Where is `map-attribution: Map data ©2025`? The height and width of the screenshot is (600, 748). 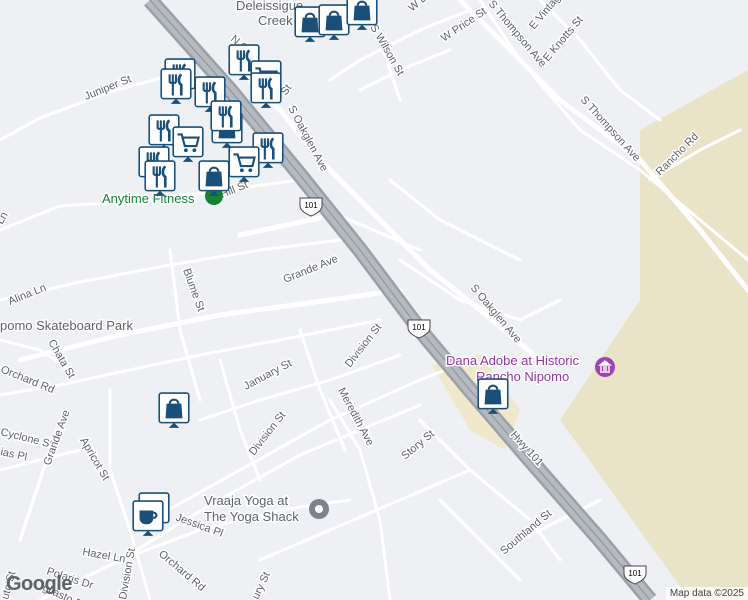
map-attribution: Map data ©2025 is located at coordinates (706, 593).